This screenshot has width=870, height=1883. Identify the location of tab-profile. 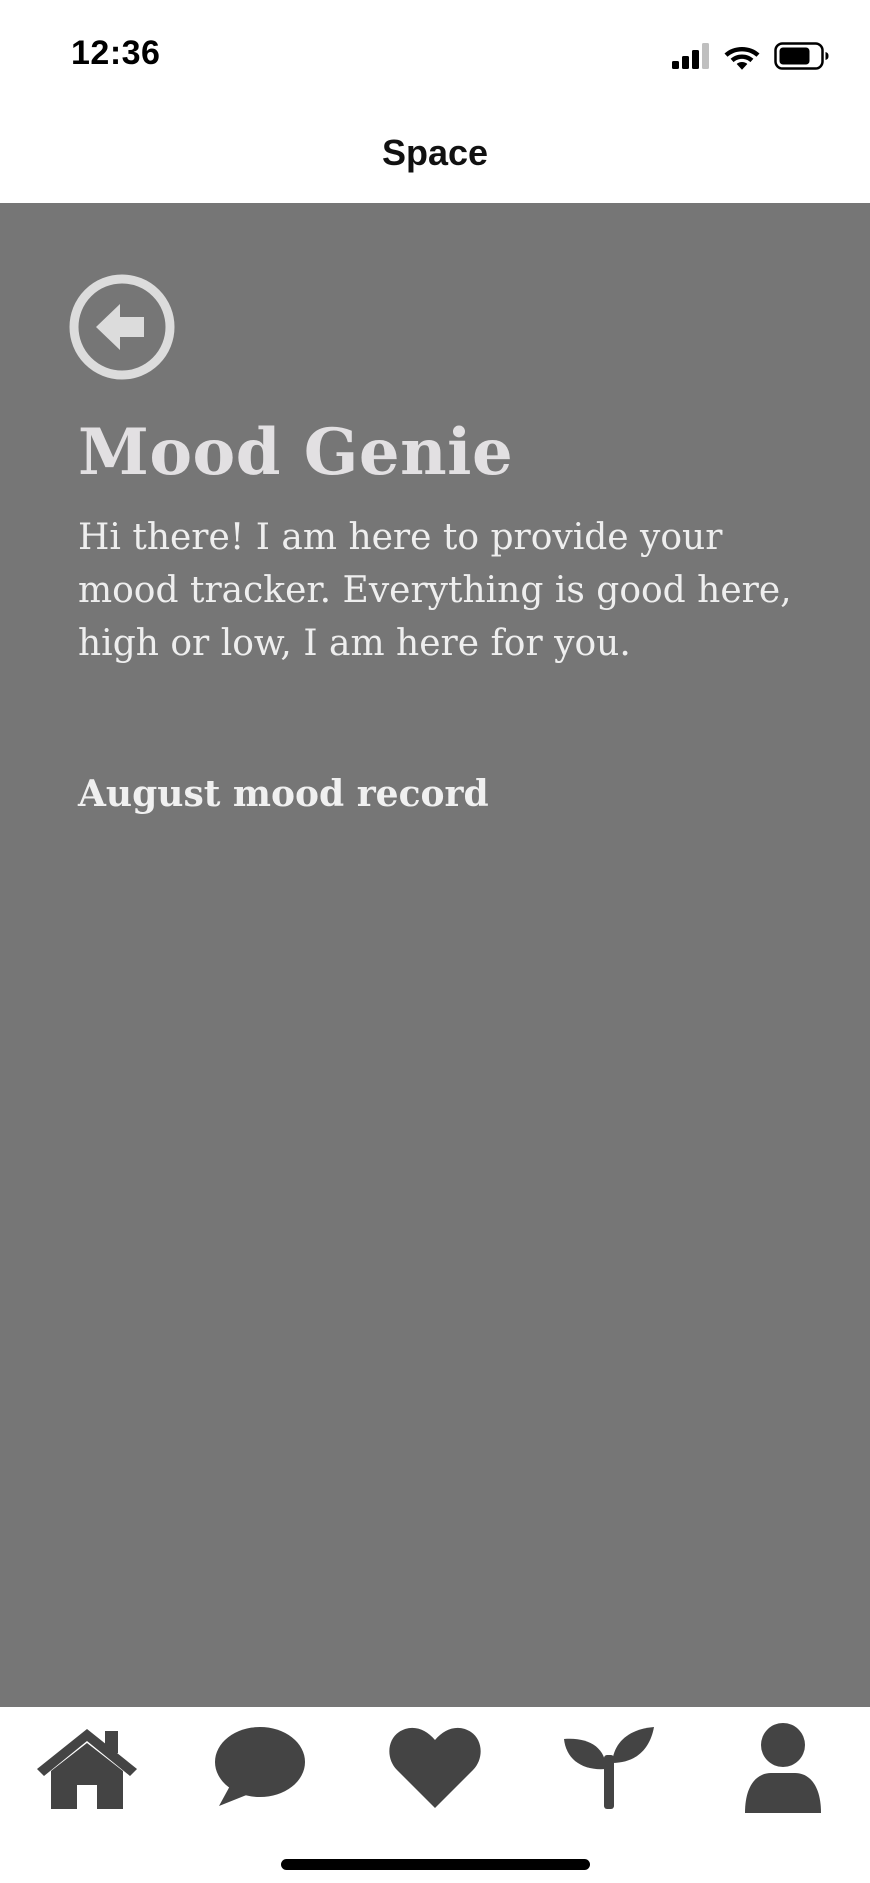
(783, 1767).